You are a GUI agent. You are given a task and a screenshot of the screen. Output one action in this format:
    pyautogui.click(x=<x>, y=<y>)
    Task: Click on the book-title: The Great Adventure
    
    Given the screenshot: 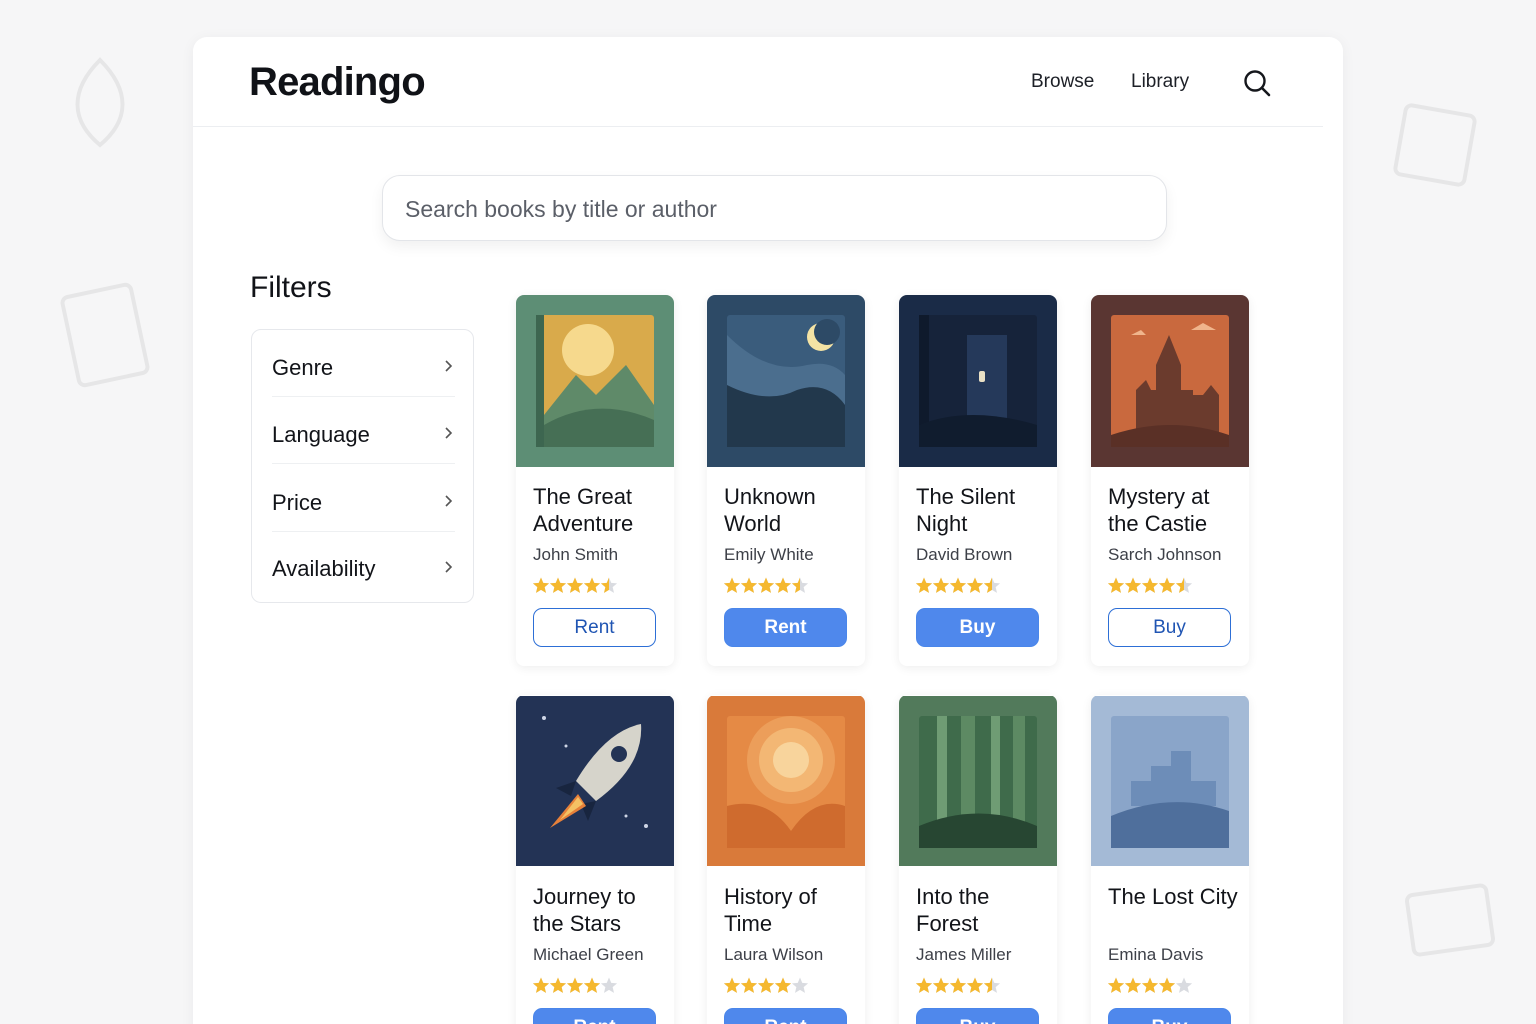 What is the action you would take?
    pyautogui.click(x=583, y=510)
    